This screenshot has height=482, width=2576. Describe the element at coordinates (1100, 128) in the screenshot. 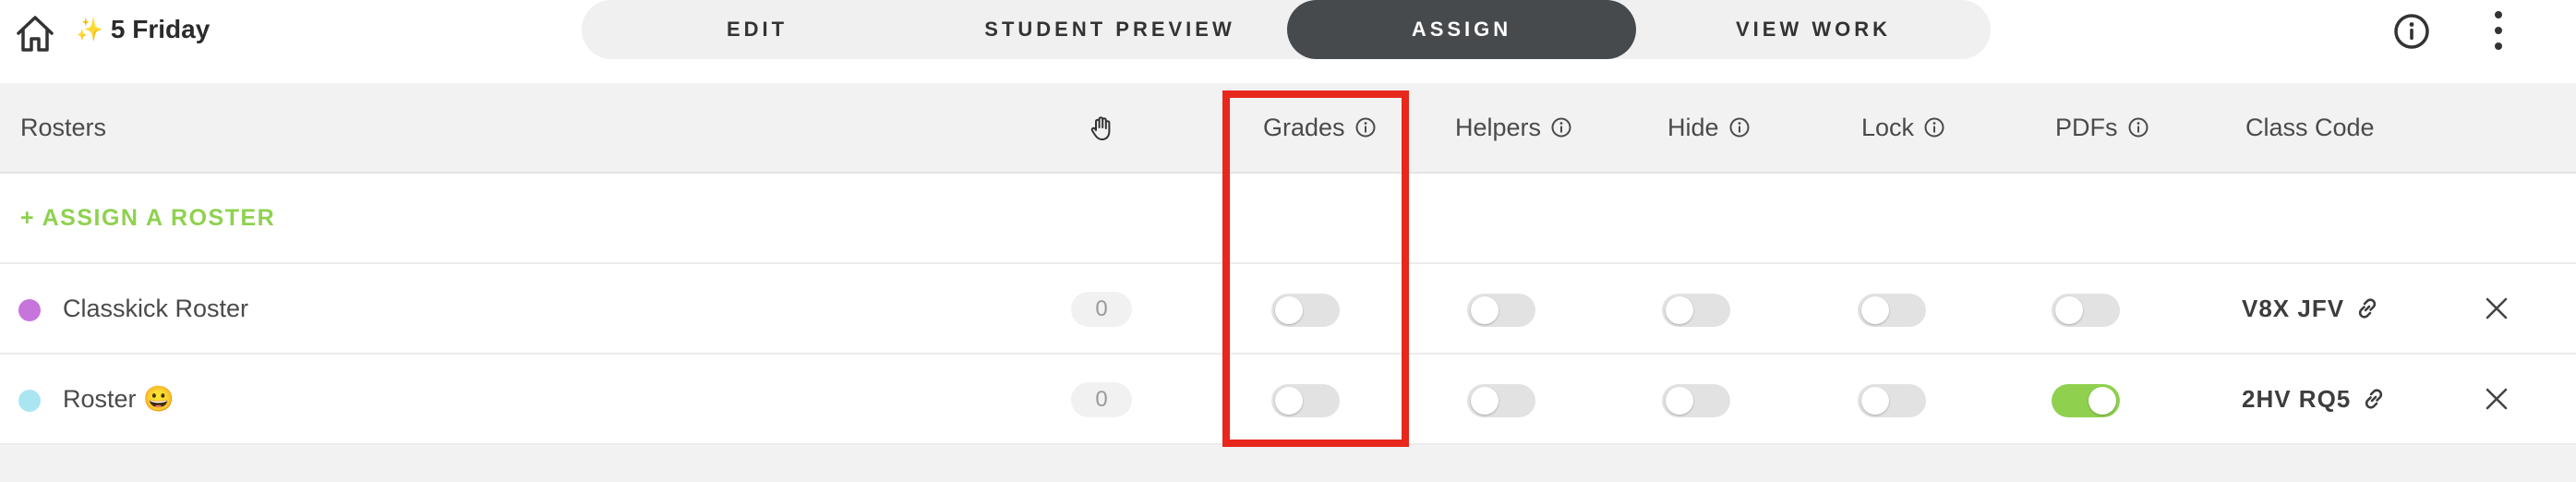

I see `raise-hand-icon` at that location.